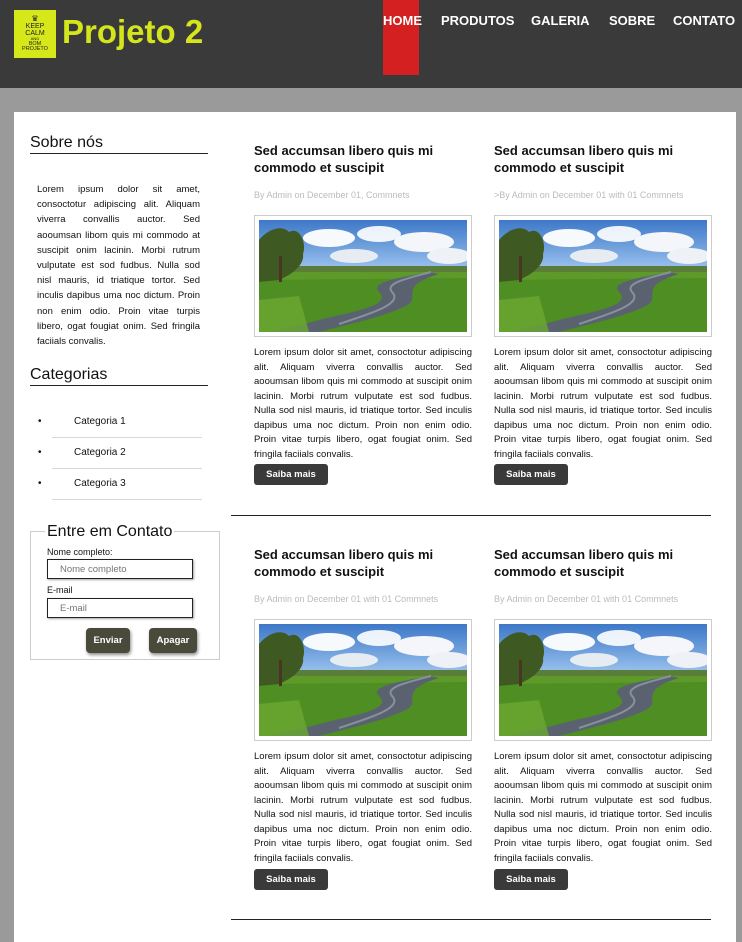 This screenshot has width=742, height=942. I want to click on crown-icon: ♛, so click(35, 18).